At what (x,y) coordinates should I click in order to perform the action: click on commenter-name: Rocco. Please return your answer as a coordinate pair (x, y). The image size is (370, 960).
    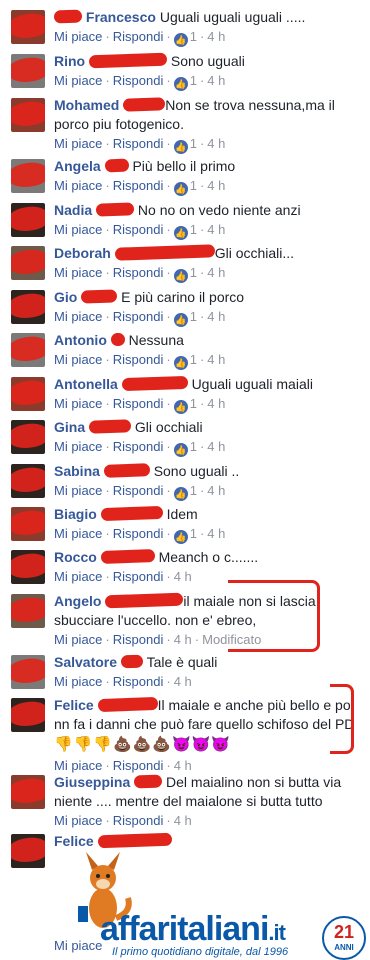
    Looking at the image, I should click on (75, 557).